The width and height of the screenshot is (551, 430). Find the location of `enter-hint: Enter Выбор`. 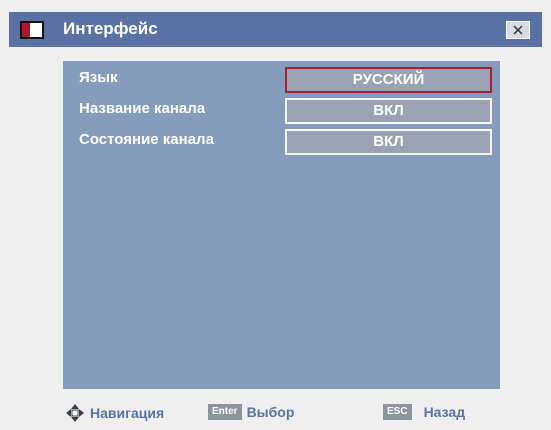

enter-hint: Enter Выбор is located at coordinates (251, 412).